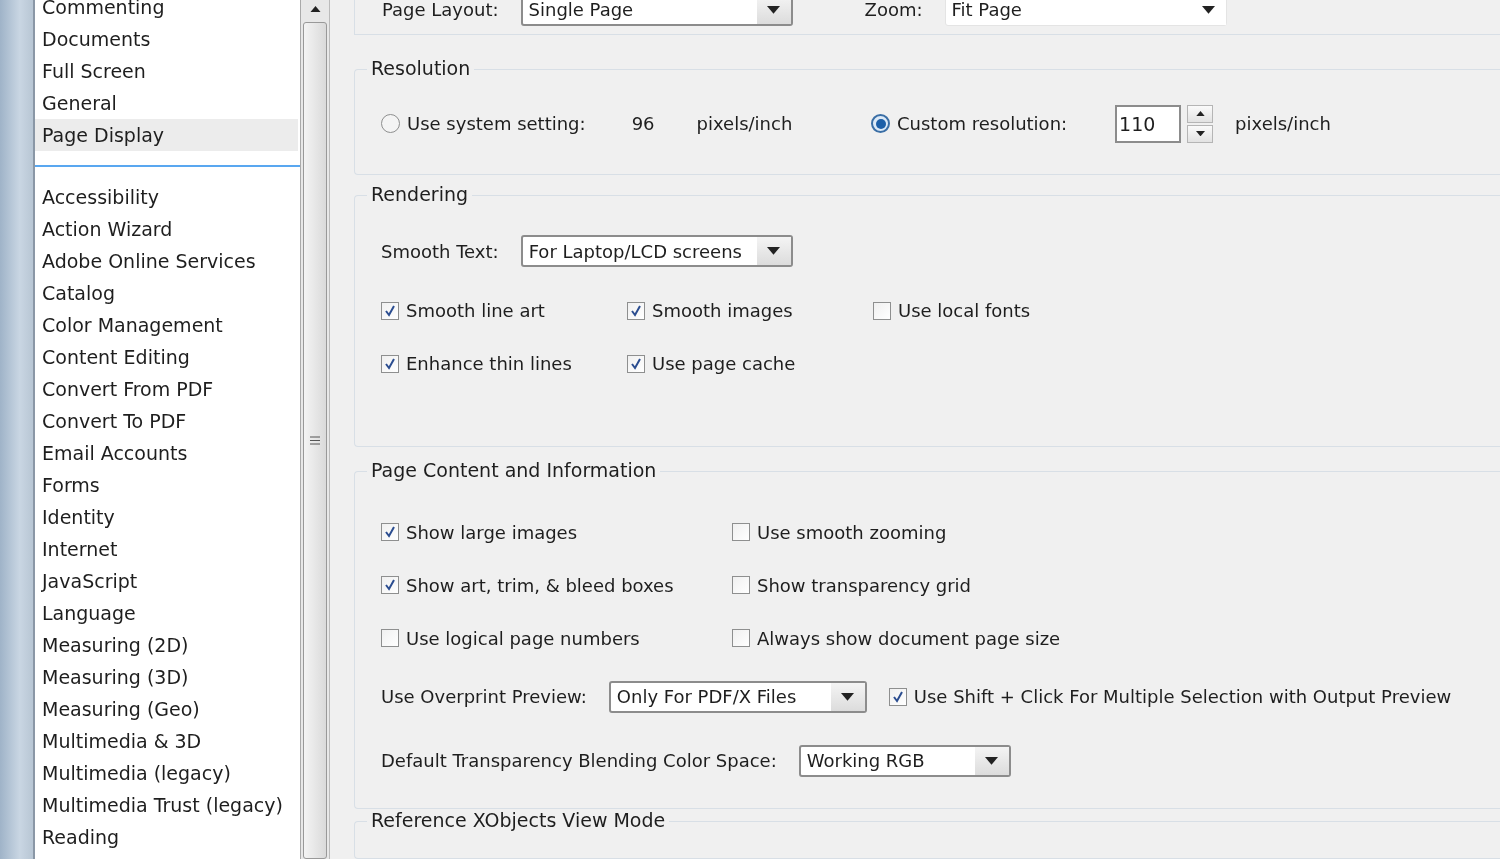 The width and height of the screenshot is (1500, 859). What do you see at coordinates (166, 709) in the screenshot?
I see `category-item: Measuring (Geo)` at bounding box center [166, 709].